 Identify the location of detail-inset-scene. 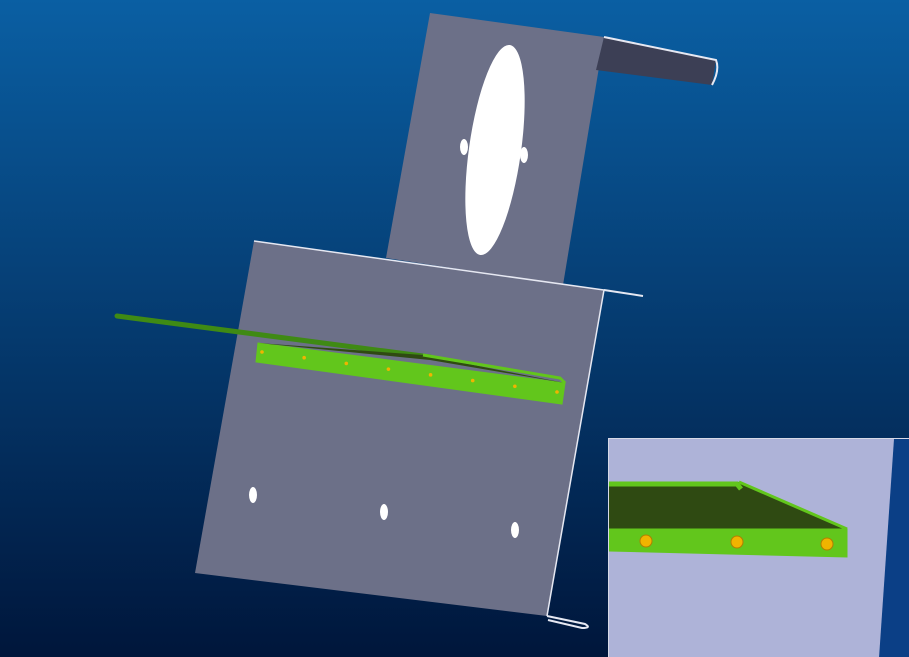
(759, 548).